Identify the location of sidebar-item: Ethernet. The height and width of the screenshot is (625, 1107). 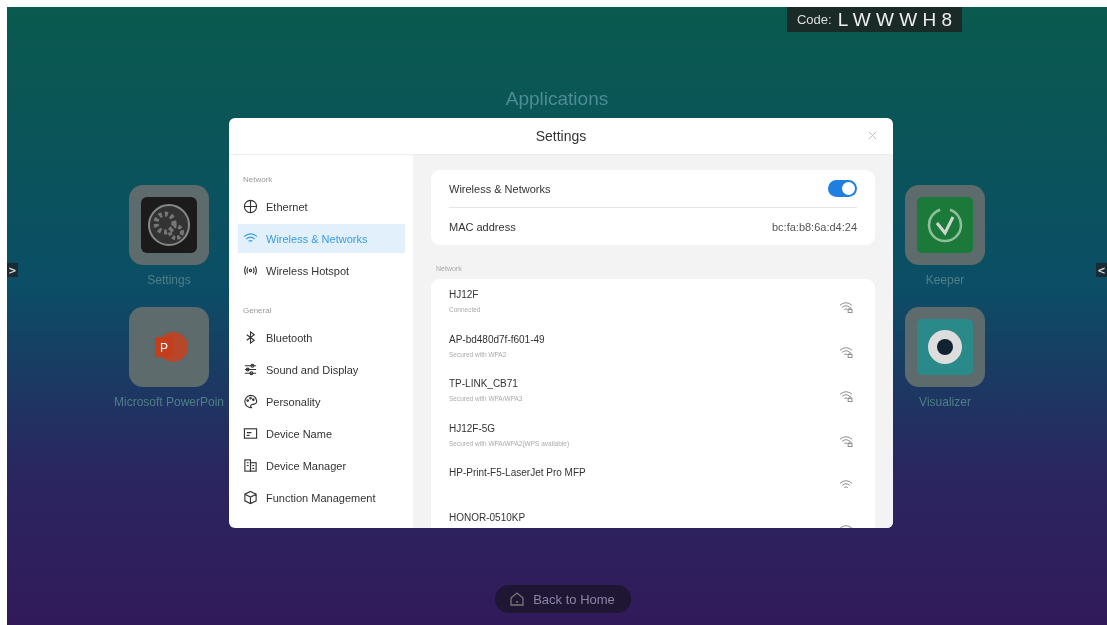
(321, 206).